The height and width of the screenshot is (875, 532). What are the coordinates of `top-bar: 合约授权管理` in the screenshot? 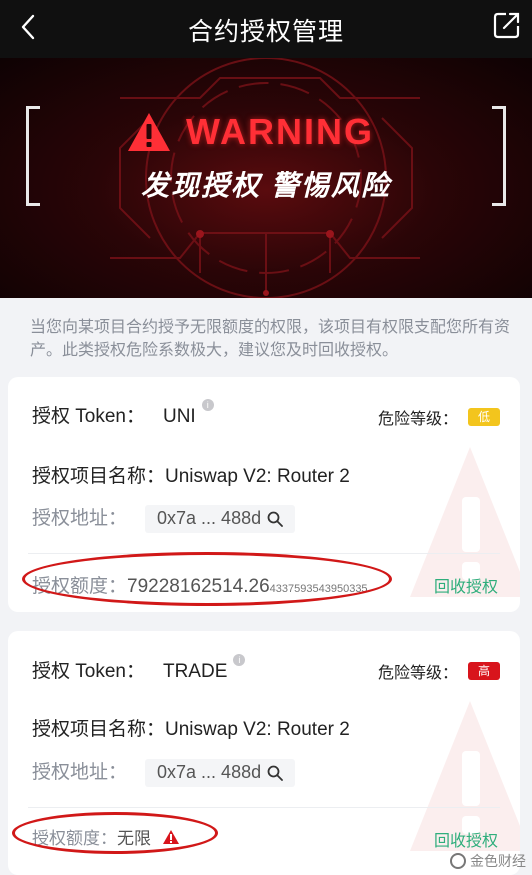 It's located at (266, 29).